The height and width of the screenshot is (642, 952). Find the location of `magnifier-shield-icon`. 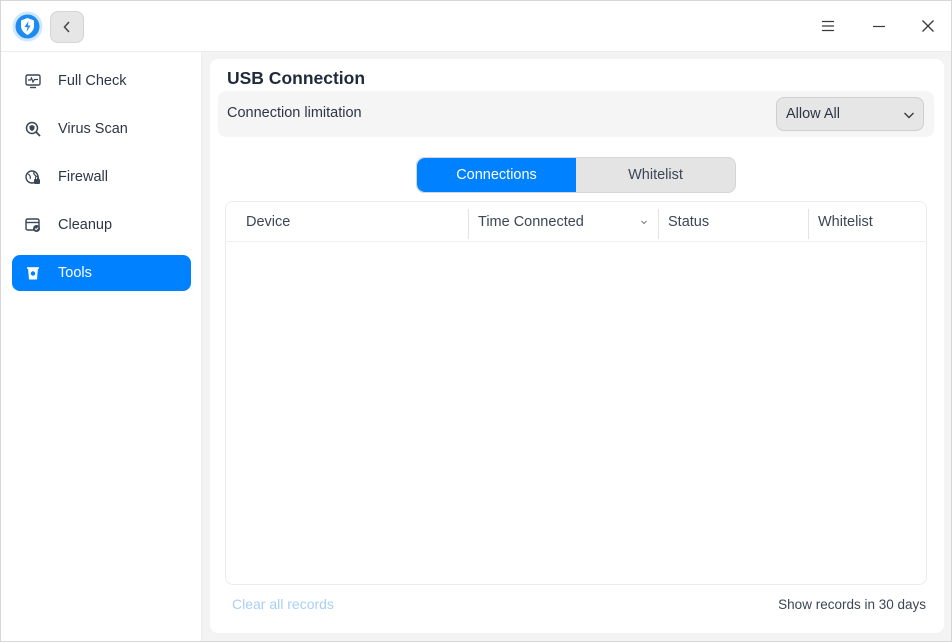

magnifier-shield-icon is located at coordinates (33, 129).